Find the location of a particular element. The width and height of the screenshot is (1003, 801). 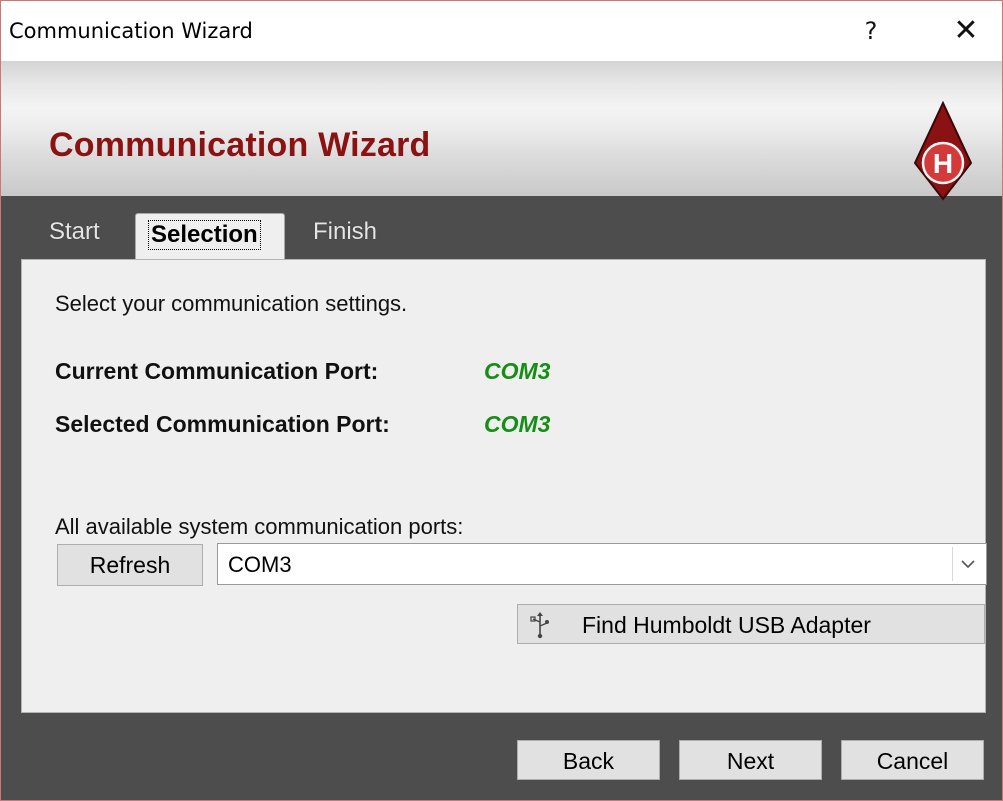

cancel-button: Cancel is located at coordinates (912, 760).